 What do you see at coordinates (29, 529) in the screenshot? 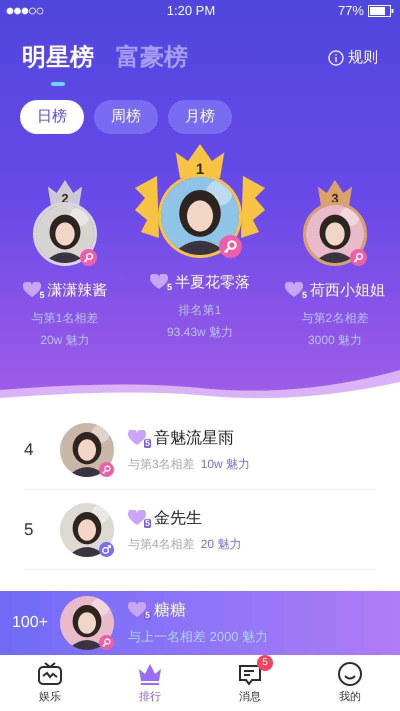
I see `rank-number: 5` at bounding box center [29, 529].